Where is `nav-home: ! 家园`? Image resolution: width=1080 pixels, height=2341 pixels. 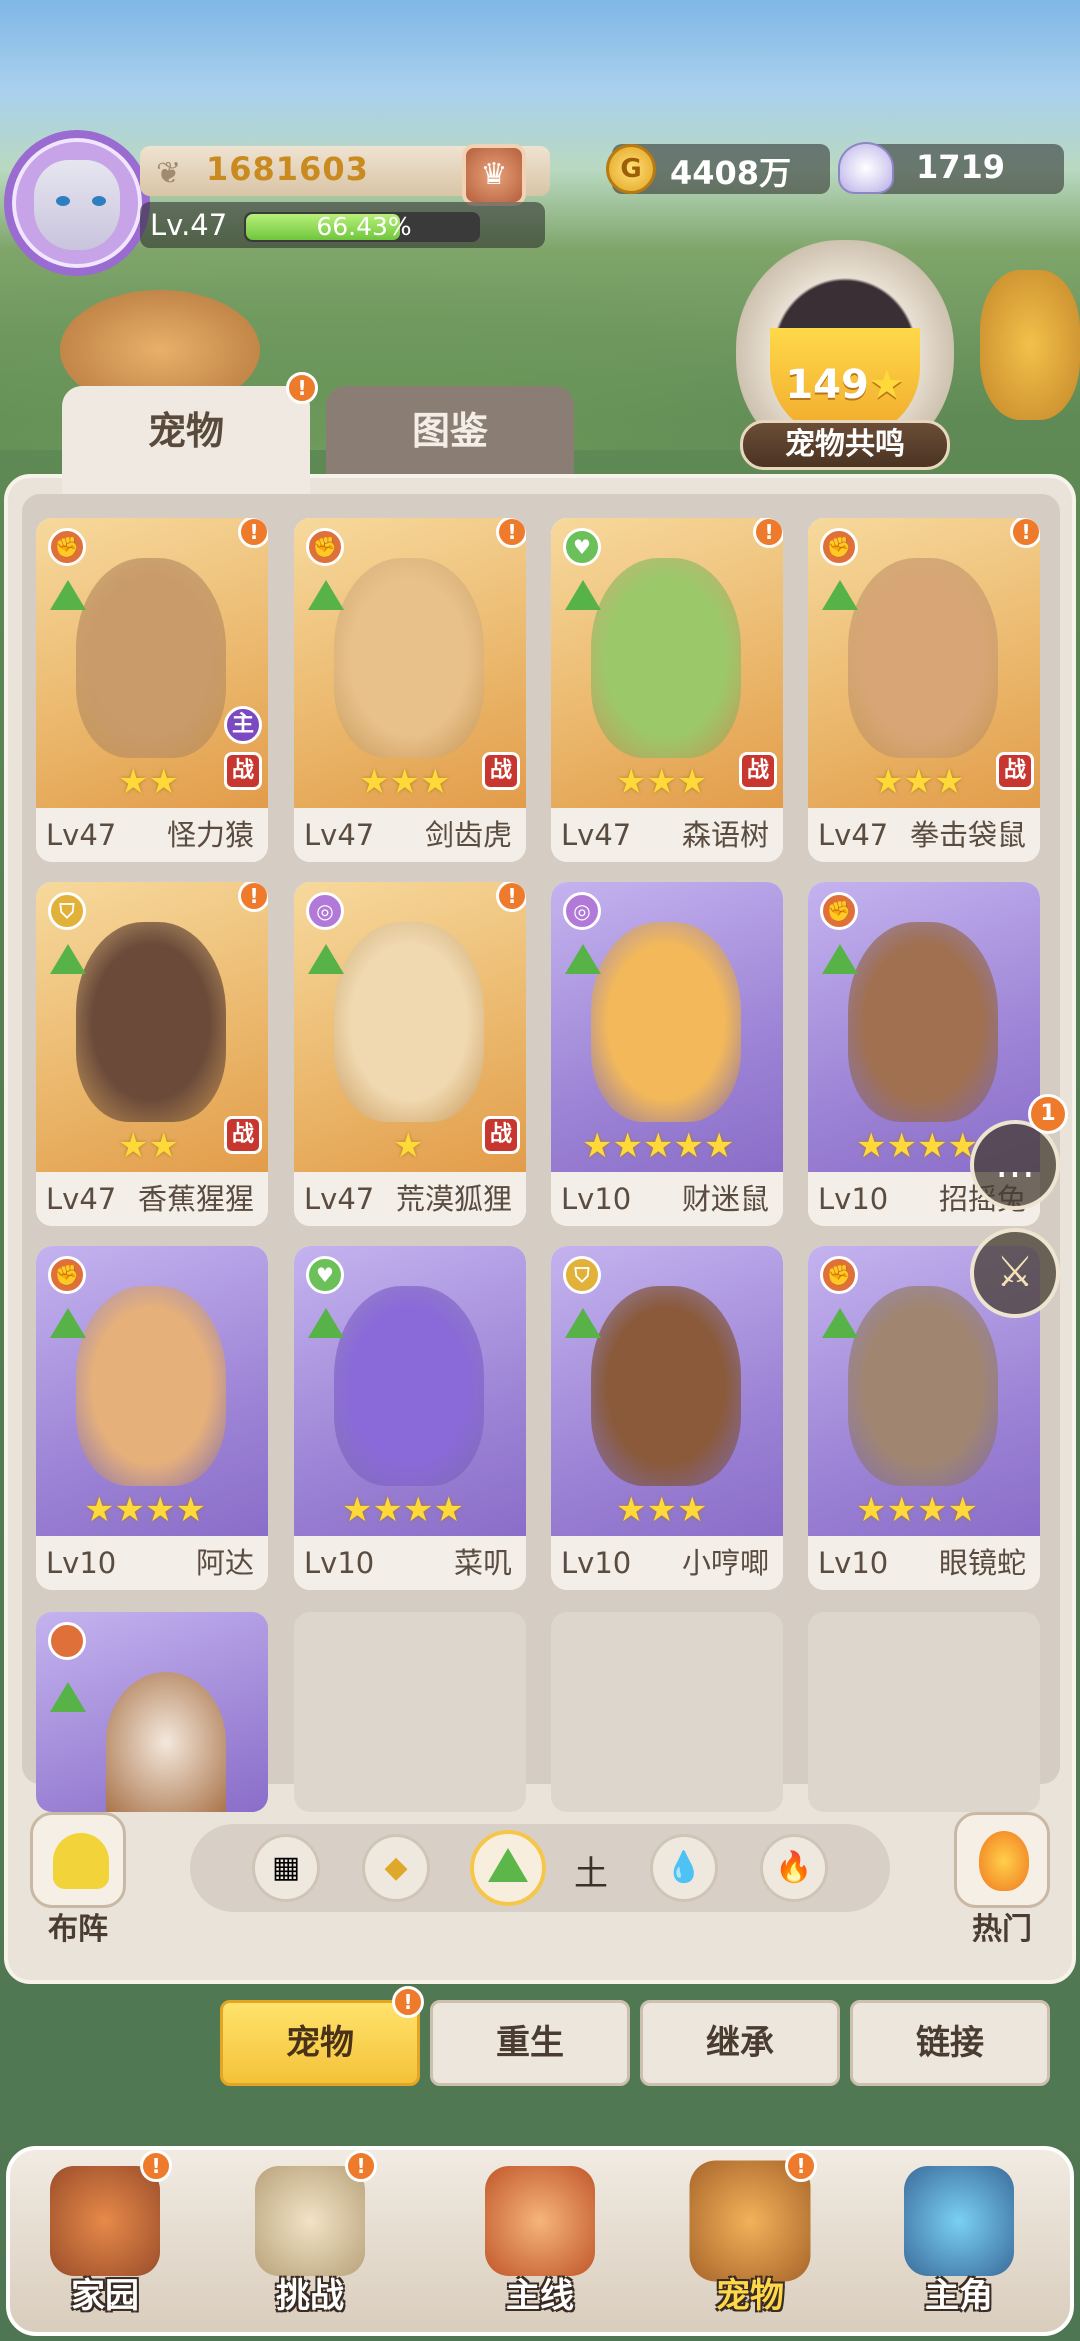 nav-home: ! 家园 is located at coordinates (105, 2245).